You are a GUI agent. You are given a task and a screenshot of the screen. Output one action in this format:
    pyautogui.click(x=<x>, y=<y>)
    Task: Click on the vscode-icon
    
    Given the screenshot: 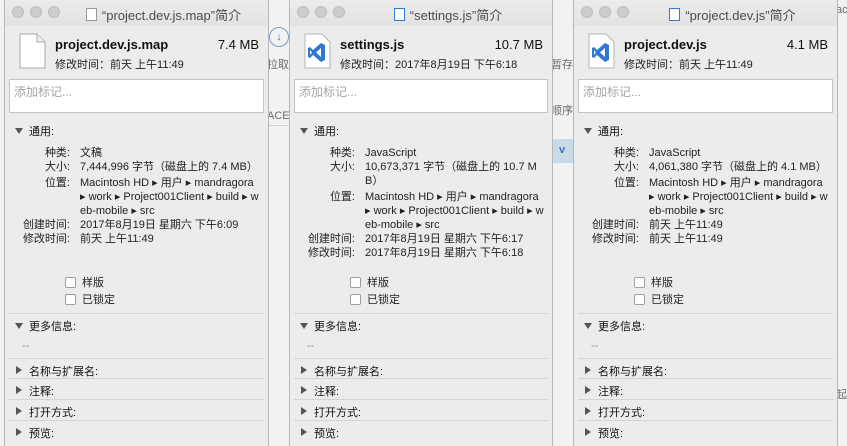 What is the action you would take?
    pyautogui.click(x=601, y=51)
    